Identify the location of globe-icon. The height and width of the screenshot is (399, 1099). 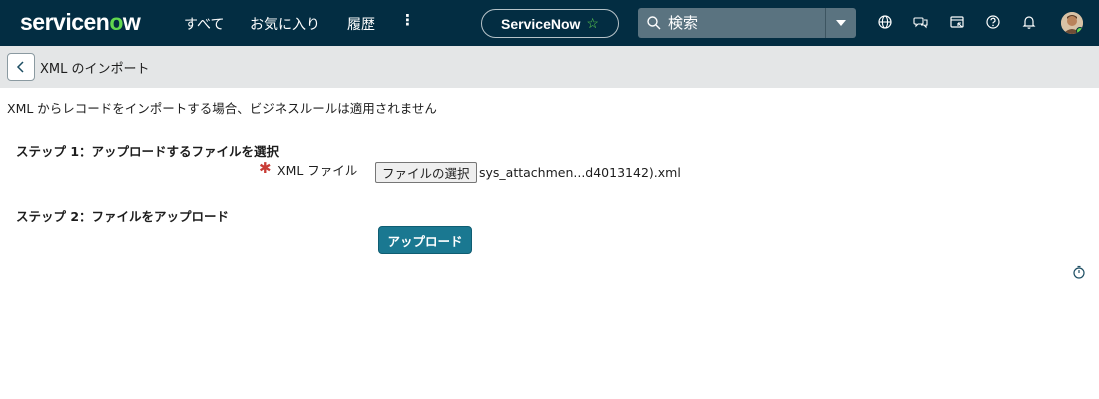
(885, 22).